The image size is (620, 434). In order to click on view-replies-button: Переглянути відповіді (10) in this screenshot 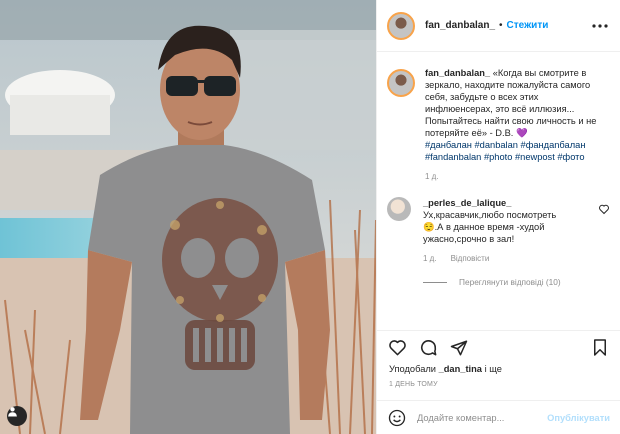, I will do `click(516, 282)`.